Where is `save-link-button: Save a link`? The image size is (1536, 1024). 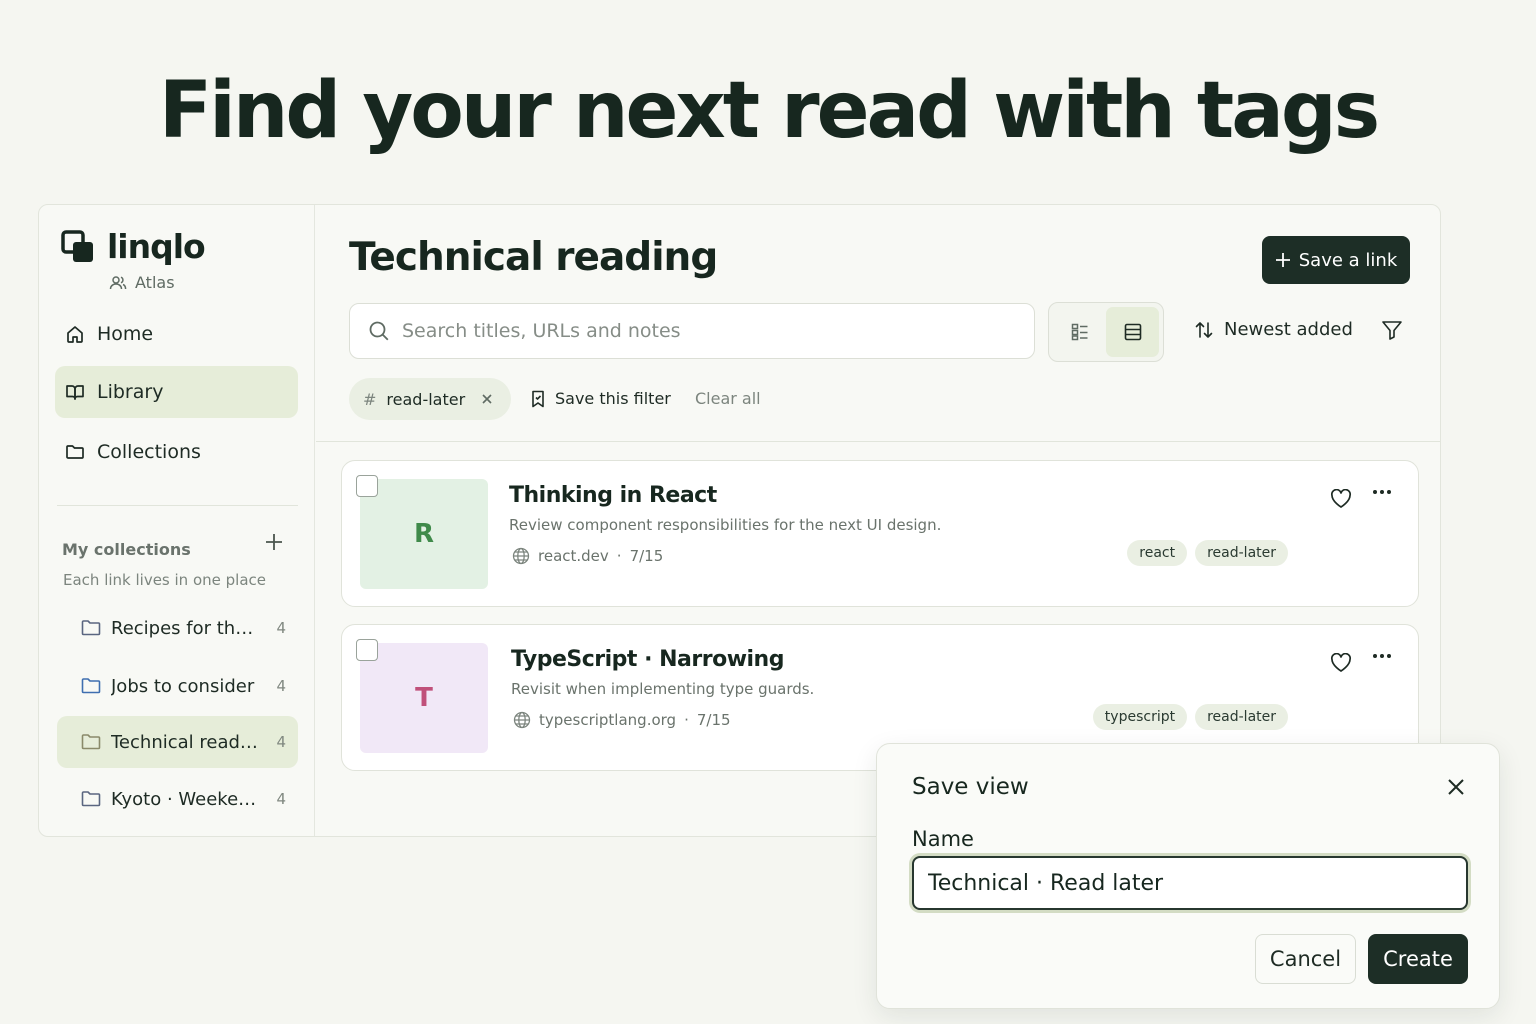
save-link-button: Save a link is located at coordinates (1336, 260).